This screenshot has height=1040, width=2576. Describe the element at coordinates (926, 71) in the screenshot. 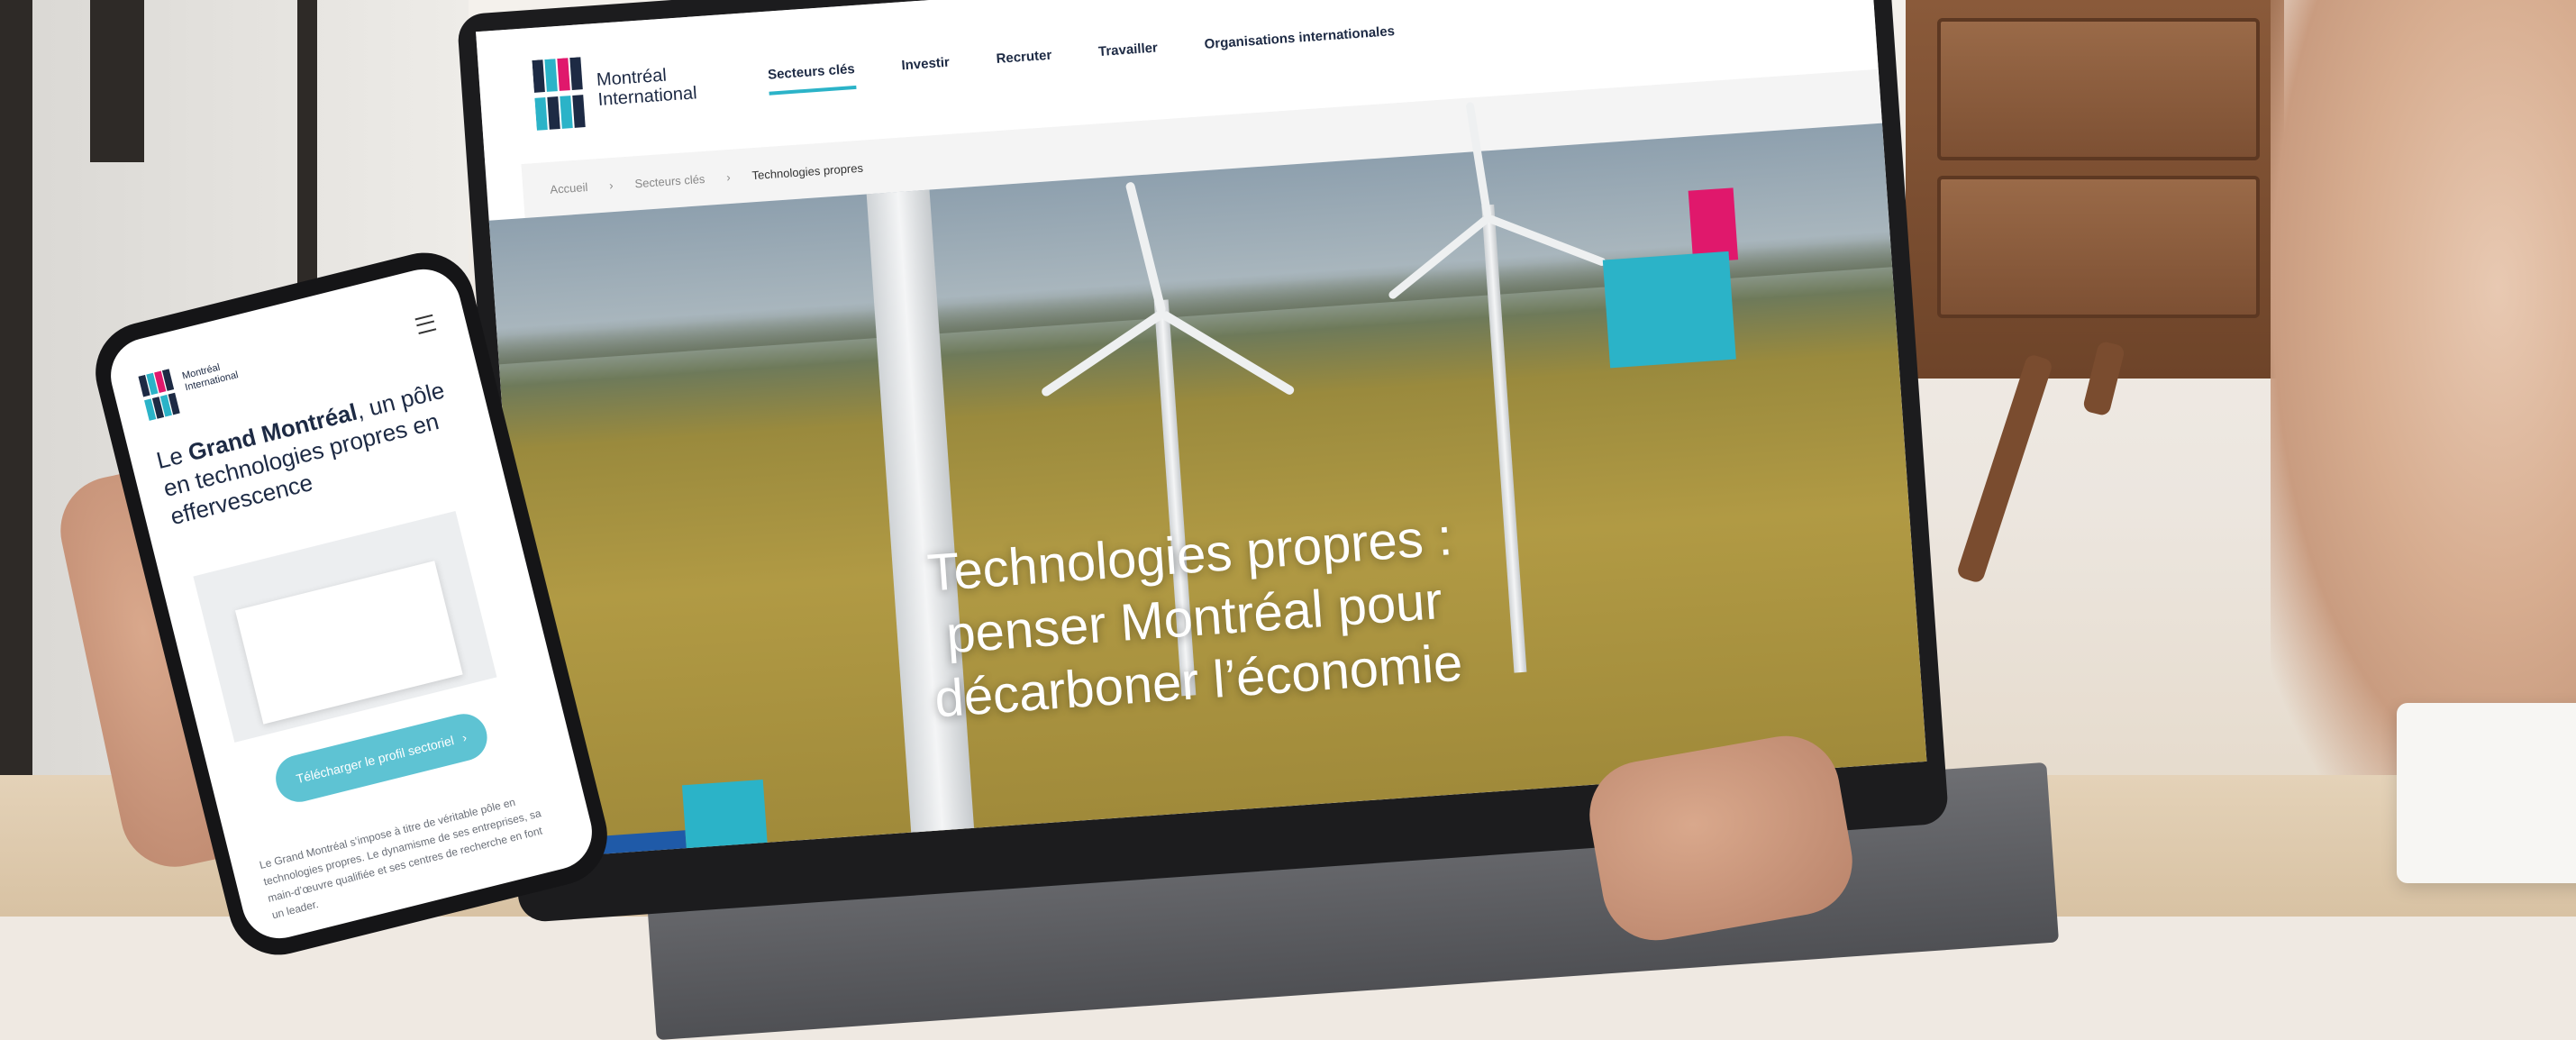

I see `nav-item-investir: Investir` at that location.